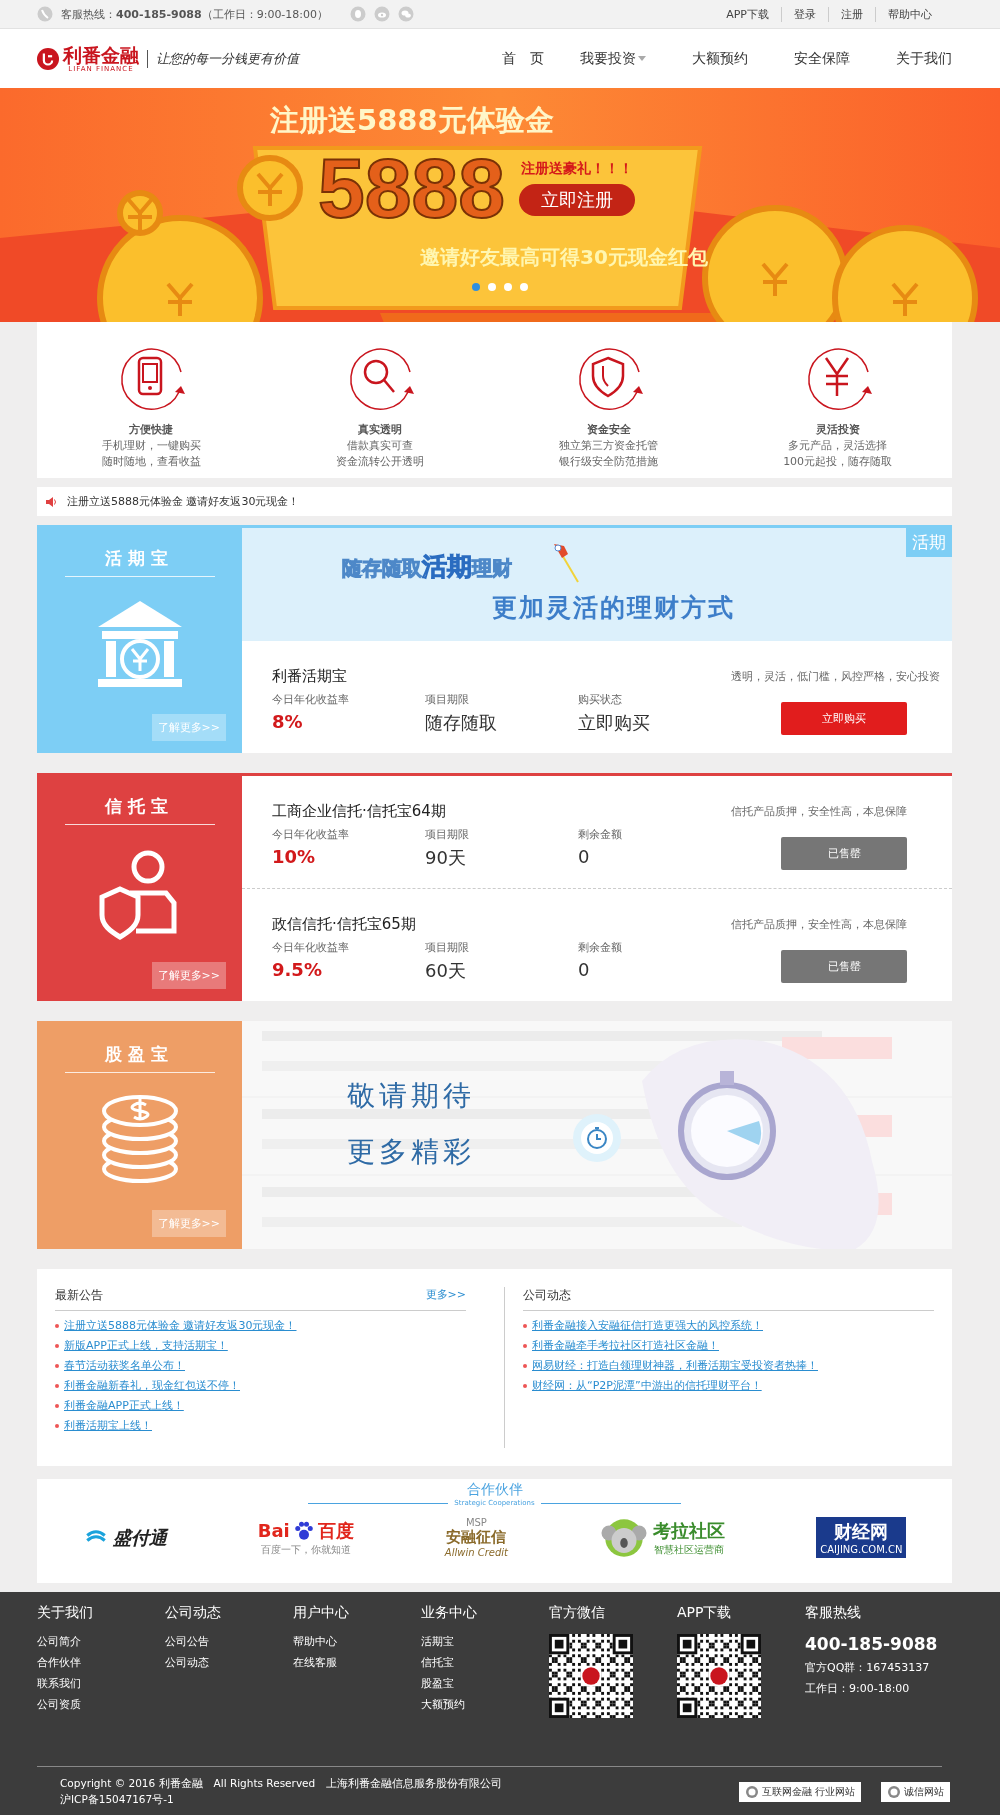  What do you see at coordinates (101, 54) in the screenshot?
I see `logo-text: 利番金融` at bounding box center [101, 54].